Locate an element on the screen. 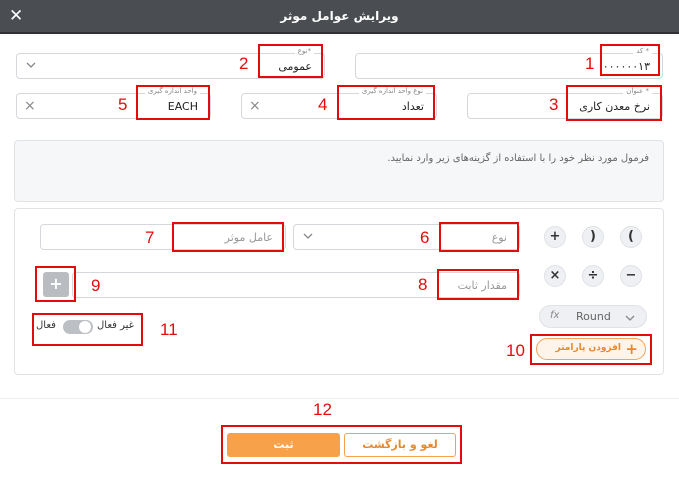  open-paren-button: ( is located at coordinates (631, 237).